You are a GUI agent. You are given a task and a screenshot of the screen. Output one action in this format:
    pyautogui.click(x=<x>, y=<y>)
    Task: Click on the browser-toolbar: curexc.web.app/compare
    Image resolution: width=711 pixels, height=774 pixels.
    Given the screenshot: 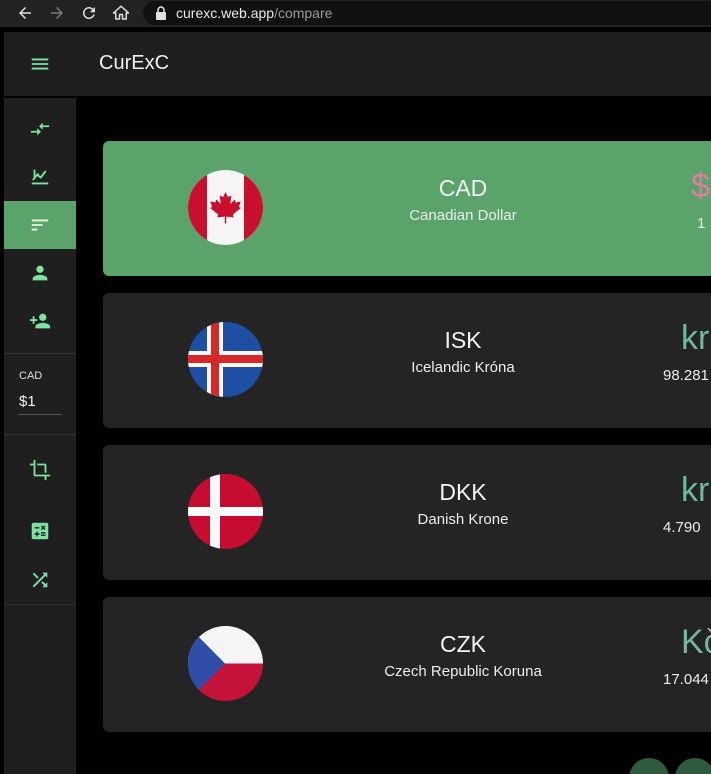 What is the action you would take?
    pyautogui.click(x=355, y=13)
    